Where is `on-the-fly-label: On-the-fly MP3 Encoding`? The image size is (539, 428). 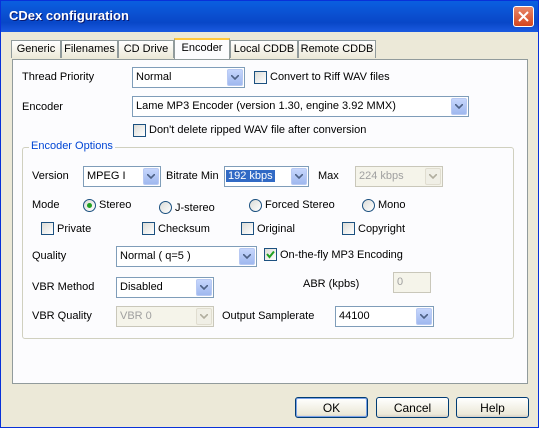 on-the-fly-label: On-the-fly MP3 Encoding is located at coordinates (341, 255).